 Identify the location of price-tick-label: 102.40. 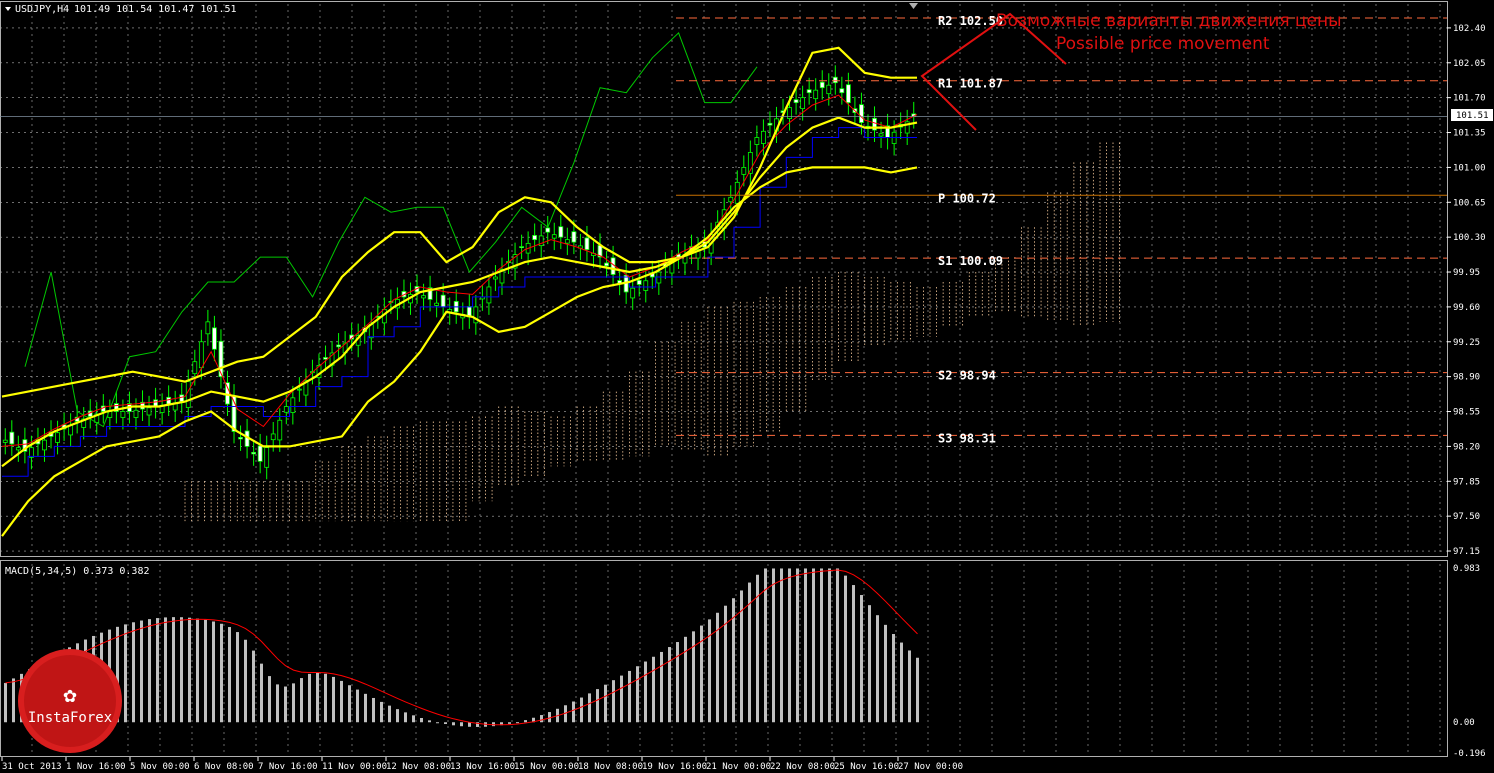
(1469, 29).